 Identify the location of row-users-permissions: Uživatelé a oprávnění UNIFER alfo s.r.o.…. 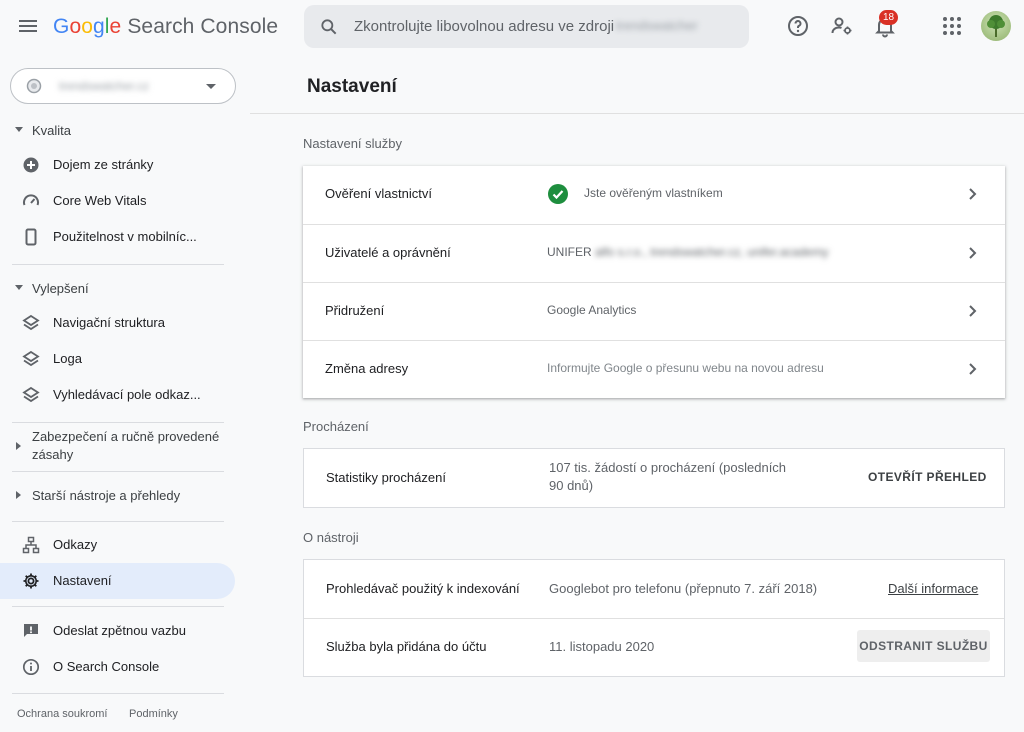
(654, 253).